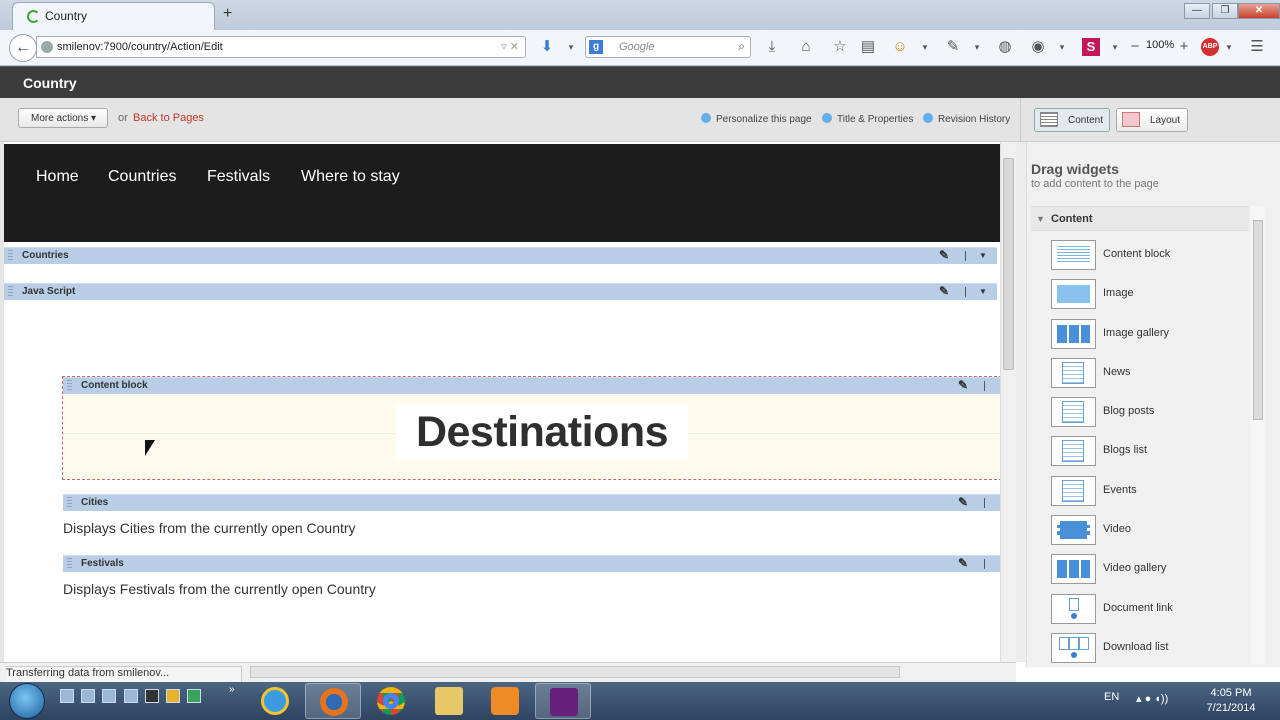 This screenshot has height=720, width=1280. What do you see at coordinates (510, 46) in the screenshot?
I see `url-dropdown-close-icon: ▿ ✕` at bounding box center [510, 46].